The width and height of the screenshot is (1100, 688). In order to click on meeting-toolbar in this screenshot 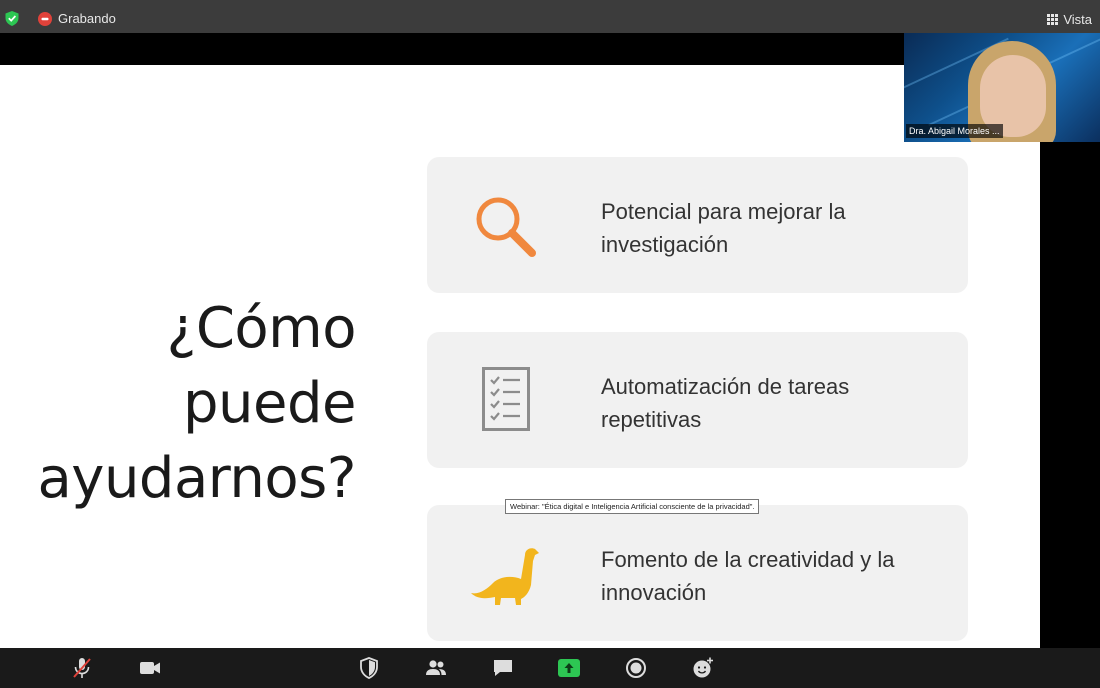, I will do `click(550, 668)`.